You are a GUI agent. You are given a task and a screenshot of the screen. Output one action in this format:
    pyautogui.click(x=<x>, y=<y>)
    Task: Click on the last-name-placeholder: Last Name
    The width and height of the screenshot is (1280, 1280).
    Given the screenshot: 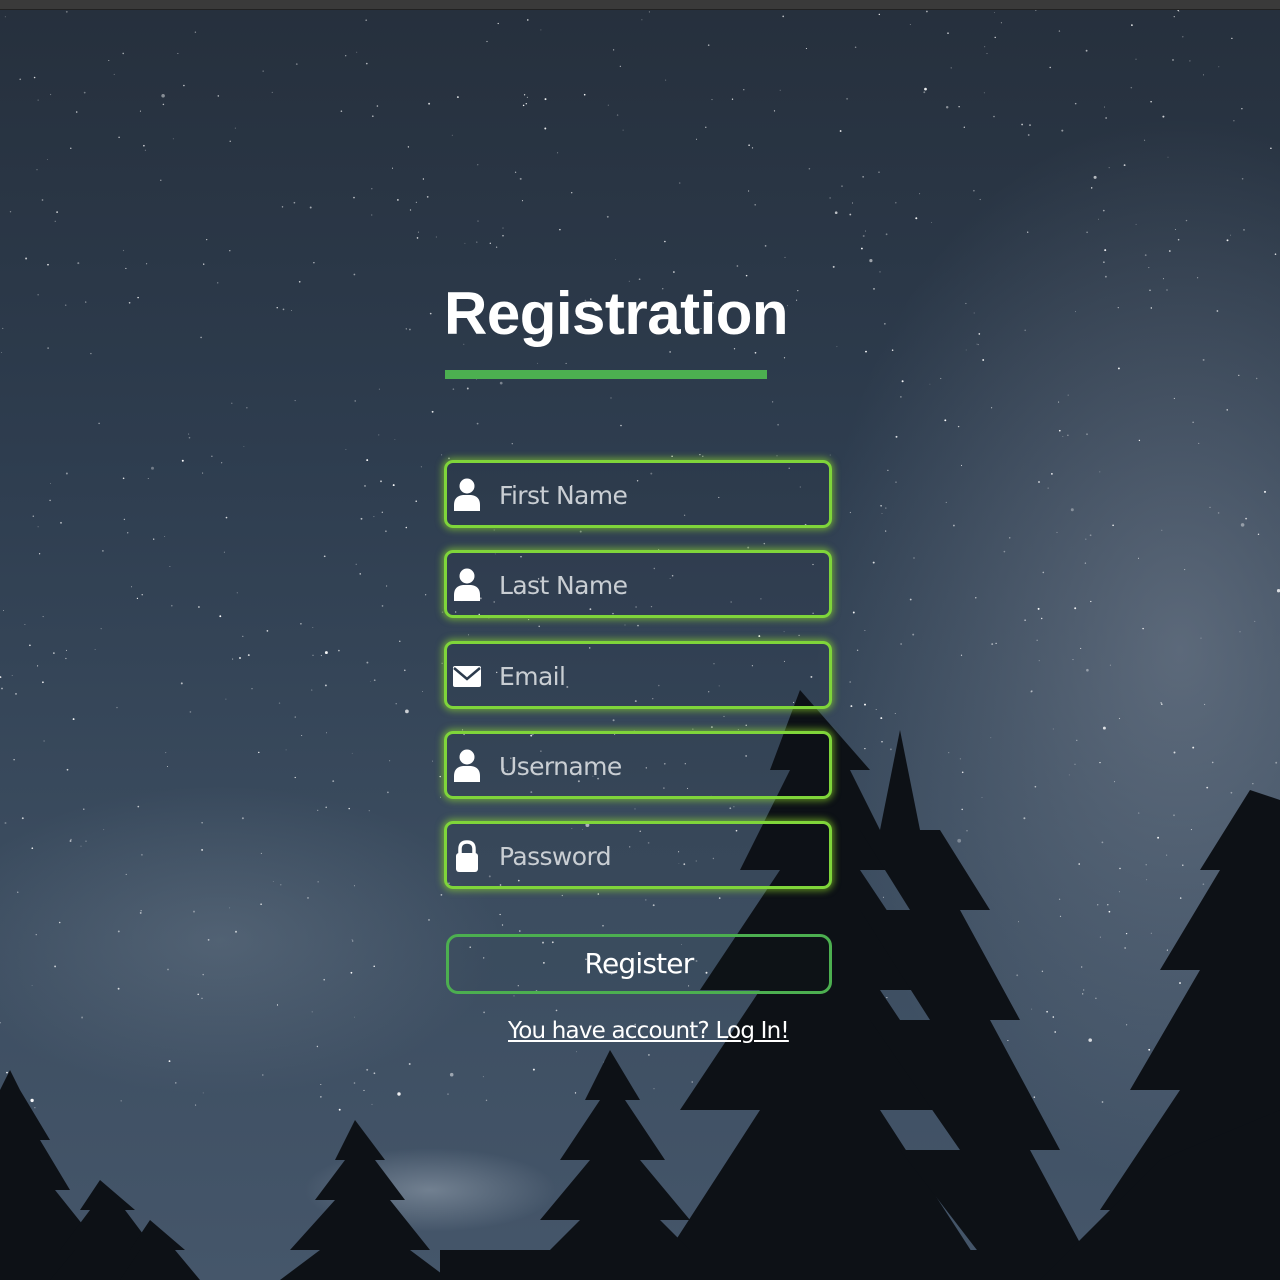 What is the action you would take?
    pyautogui.click(x=563, y=585)
    